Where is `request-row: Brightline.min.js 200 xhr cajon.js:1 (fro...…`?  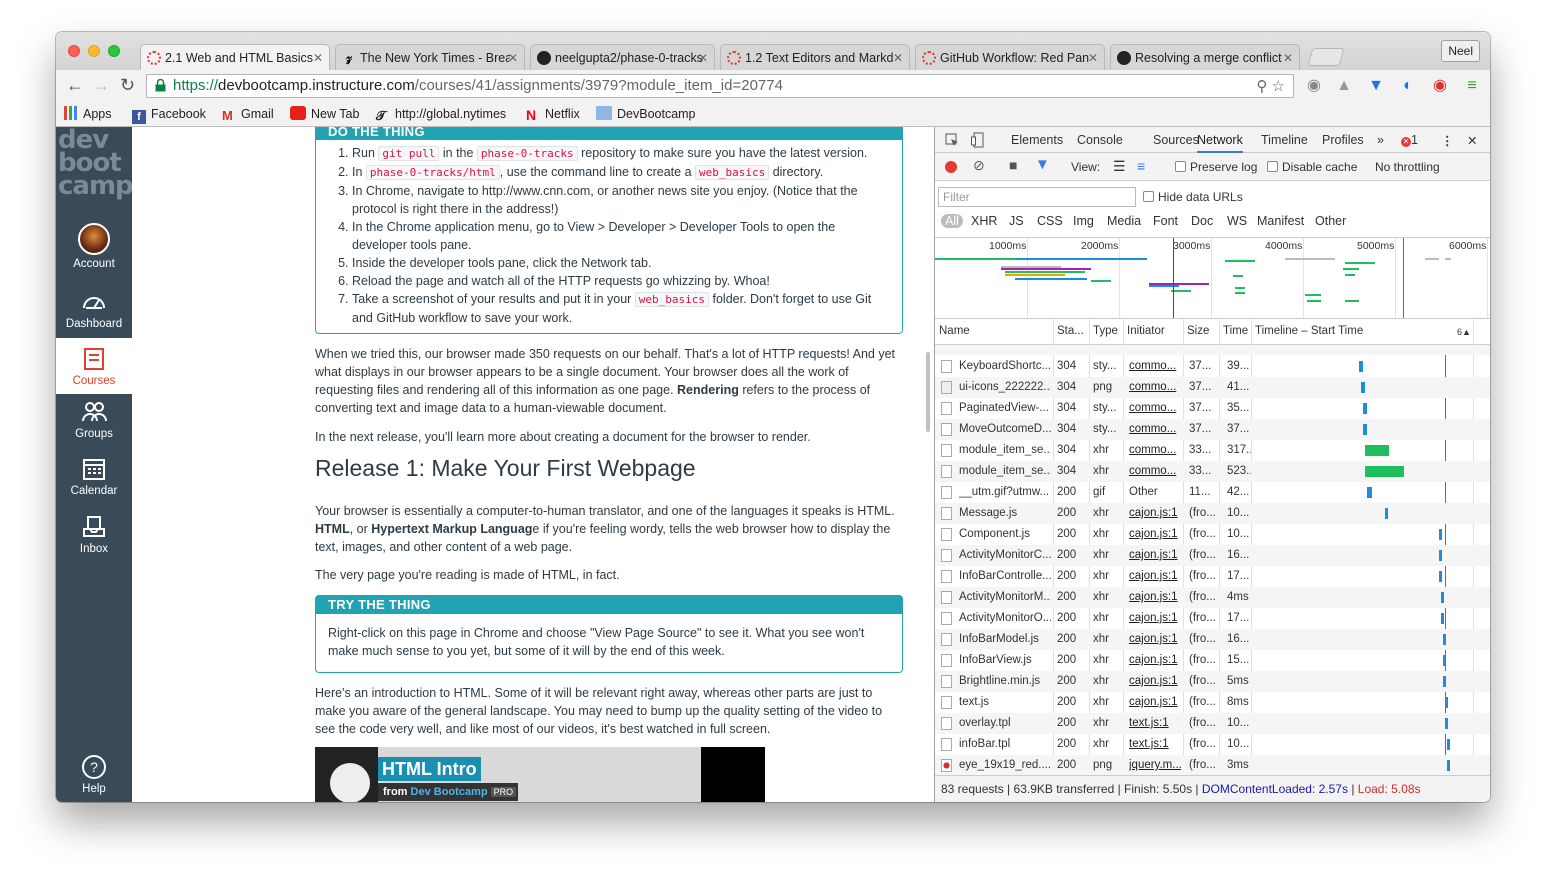
request-row: Brightline.min.js 200 xhr cajon.js:1 (fro...… is located at coordinates (1212, 681).